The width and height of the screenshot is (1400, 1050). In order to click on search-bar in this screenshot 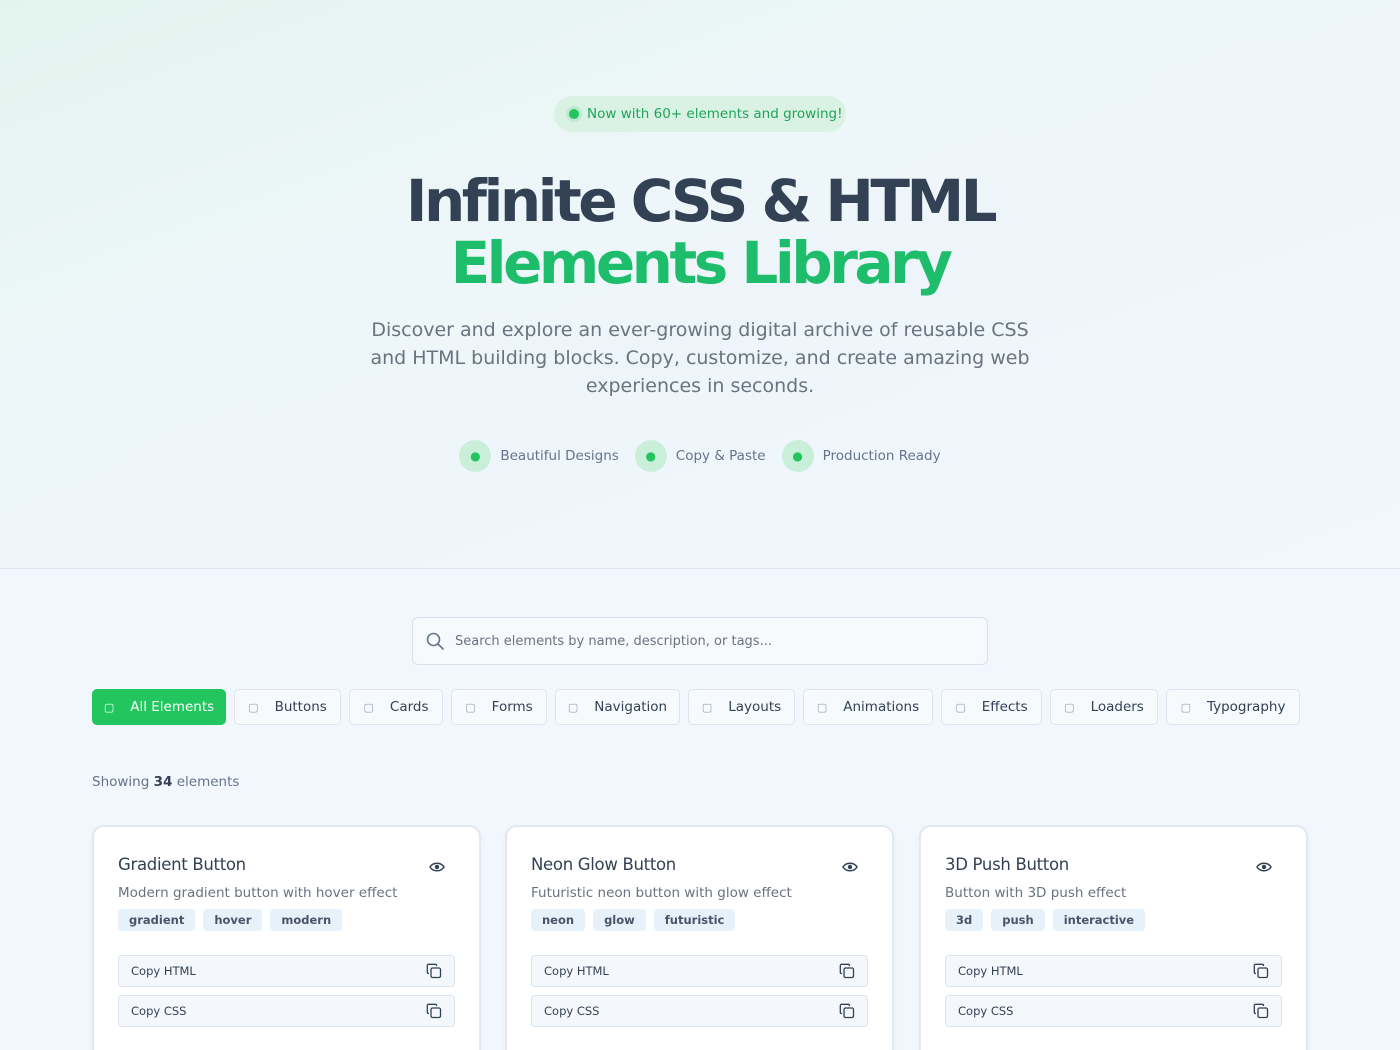, I will do `click(700, 641)`.